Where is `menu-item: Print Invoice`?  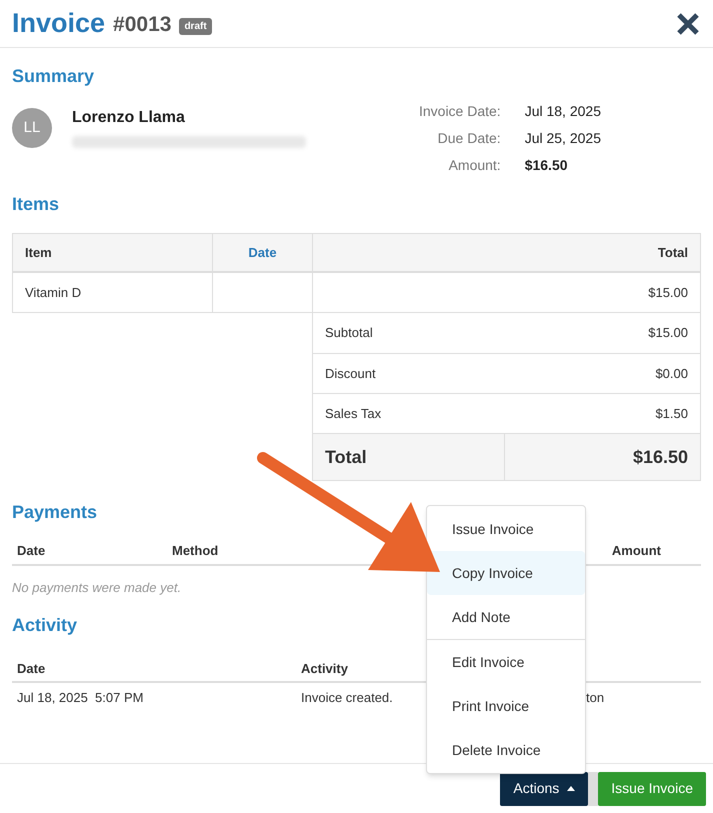 menu-item: Print Invoice is located at coordinates (506, 706).